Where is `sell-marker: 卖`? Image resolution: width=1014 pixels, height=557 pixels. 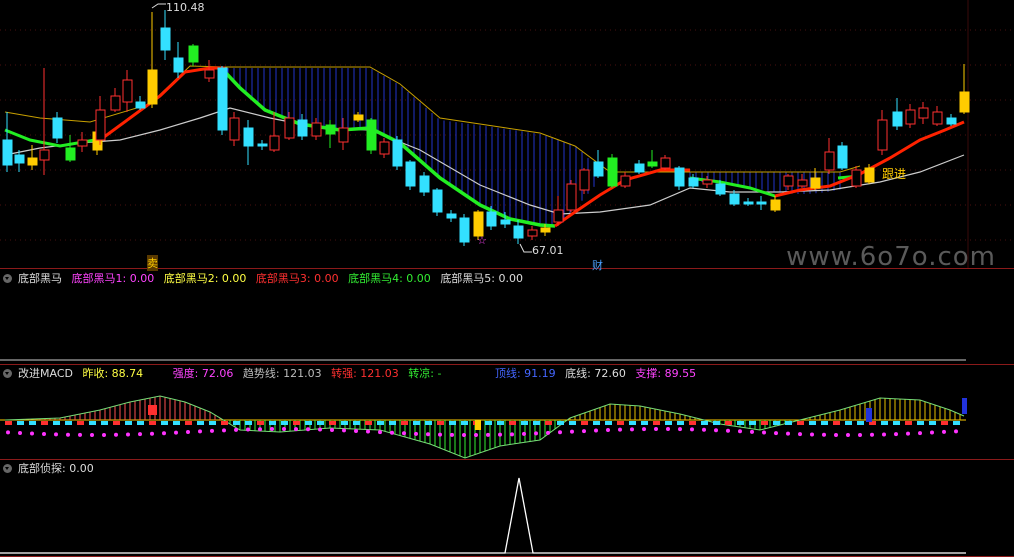 sell-marker: 卖 is located at coordinates (152, 263).